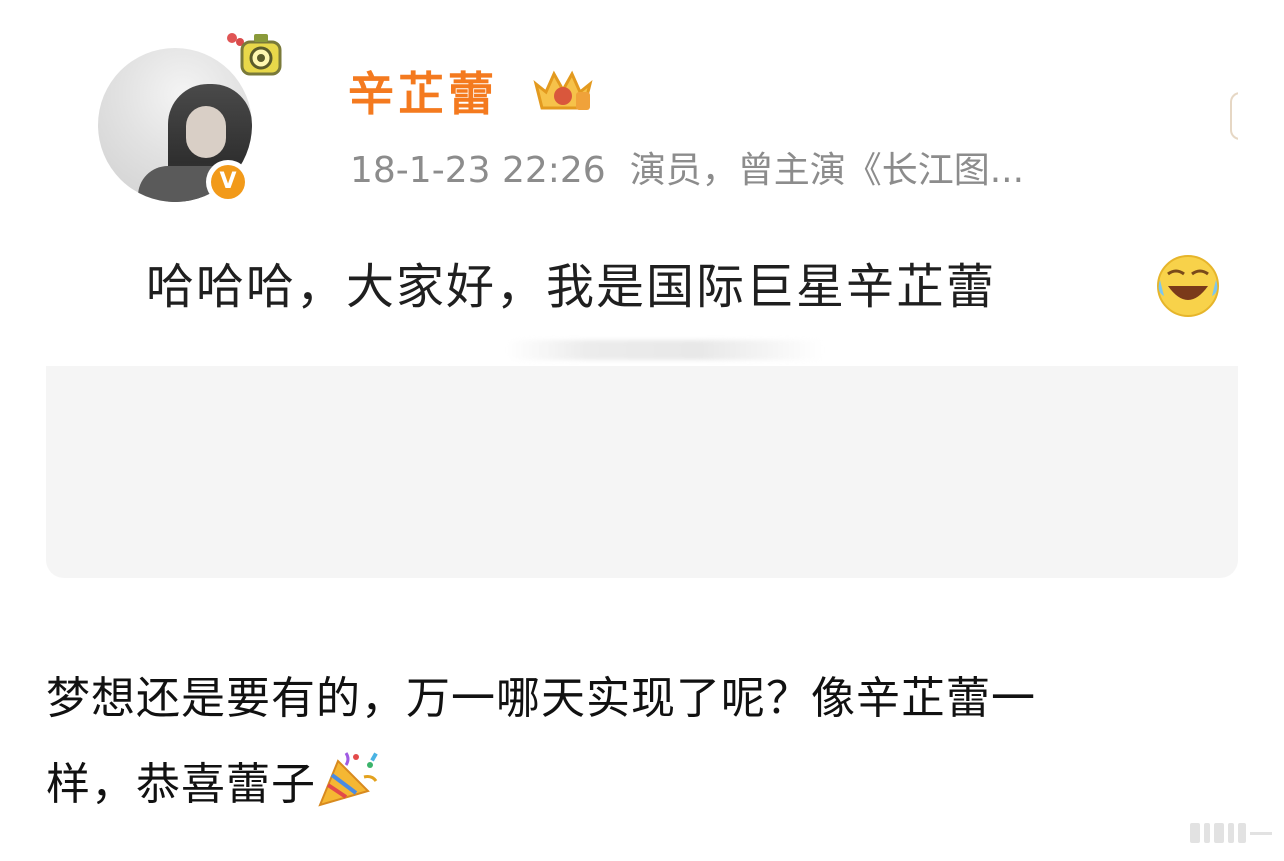 Image resolution: width=1284 pixels, height=861 pixels. I want to click on verified-v-icon: V, so click(228, 182).